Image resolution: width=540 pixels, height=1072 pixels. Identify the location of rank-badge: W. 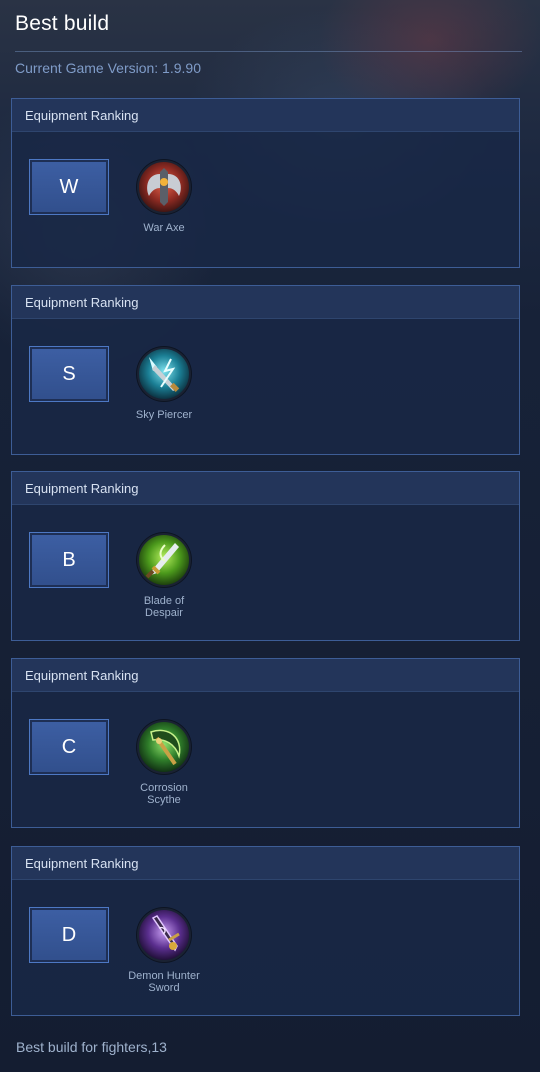
(69, 187).